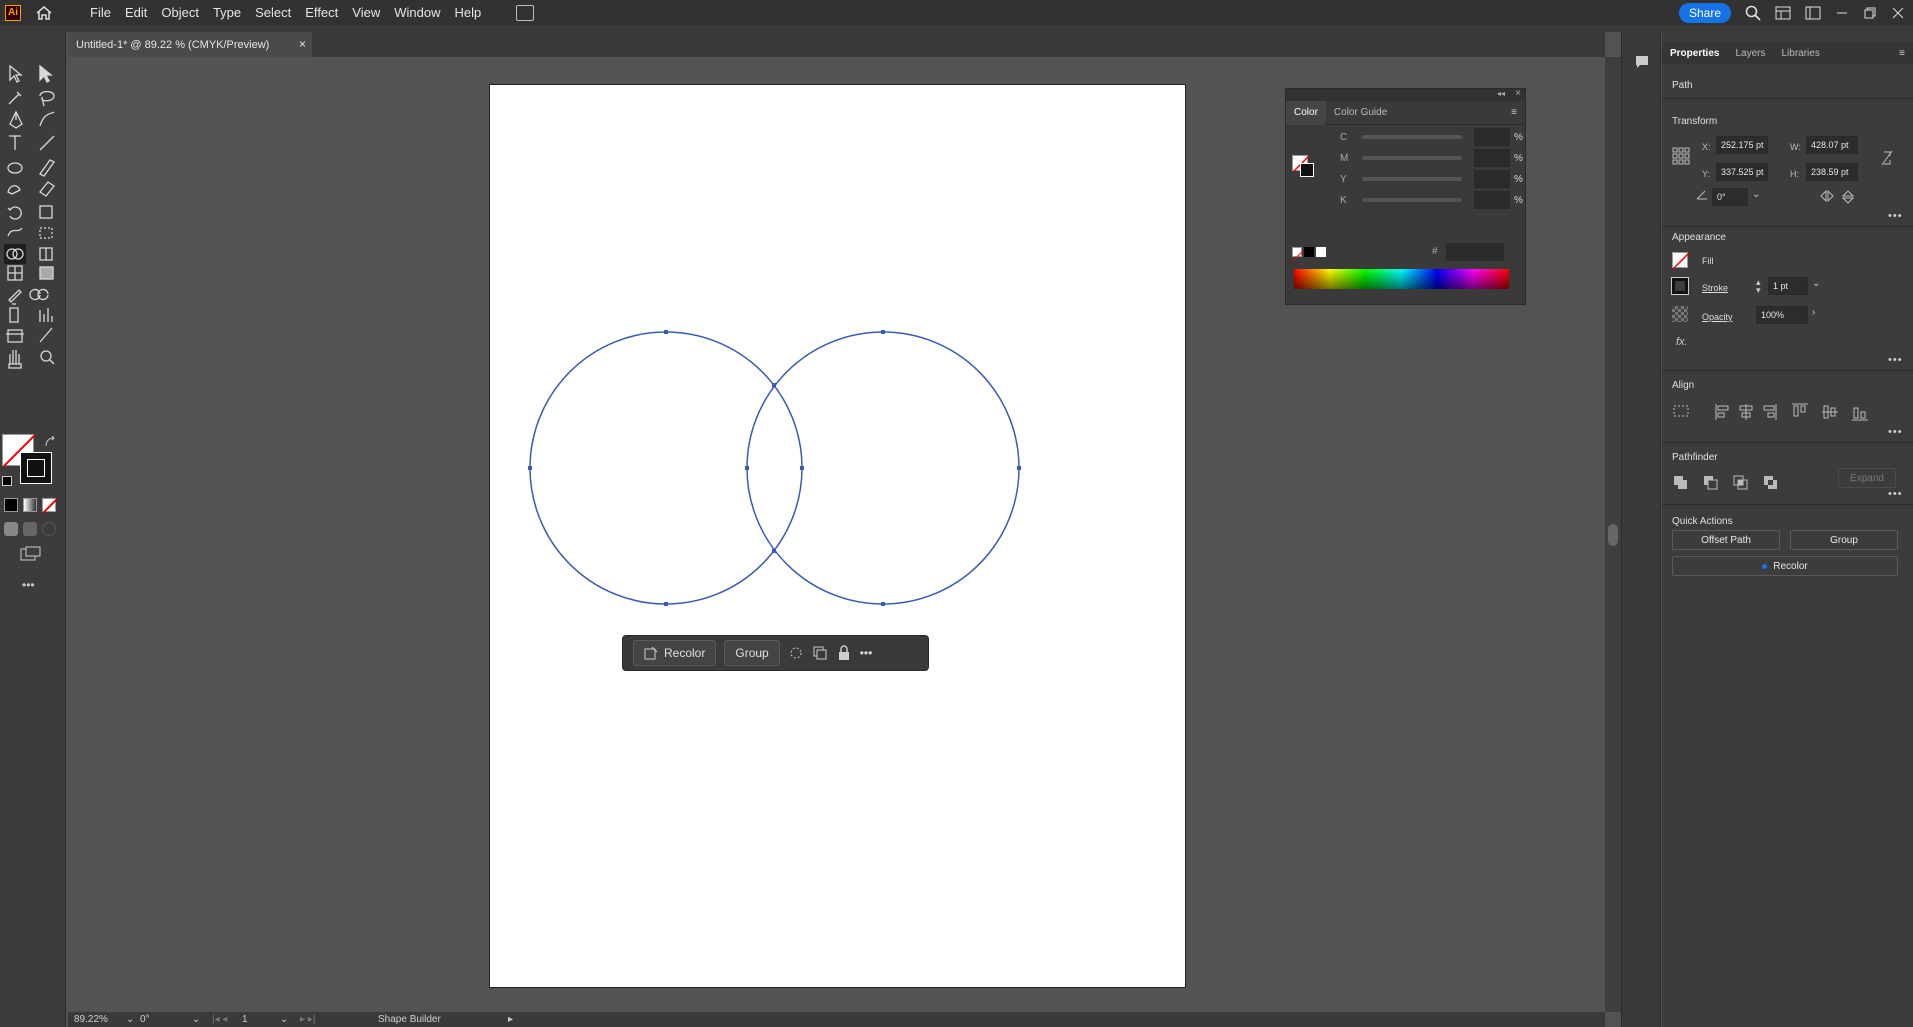 This screenshot has width=1913, height=1027. What do you see at coordinates (1360, 112) in the screenshot?
I see `tab-color-guide: Color Guide` at bounding box center [1360, 112].